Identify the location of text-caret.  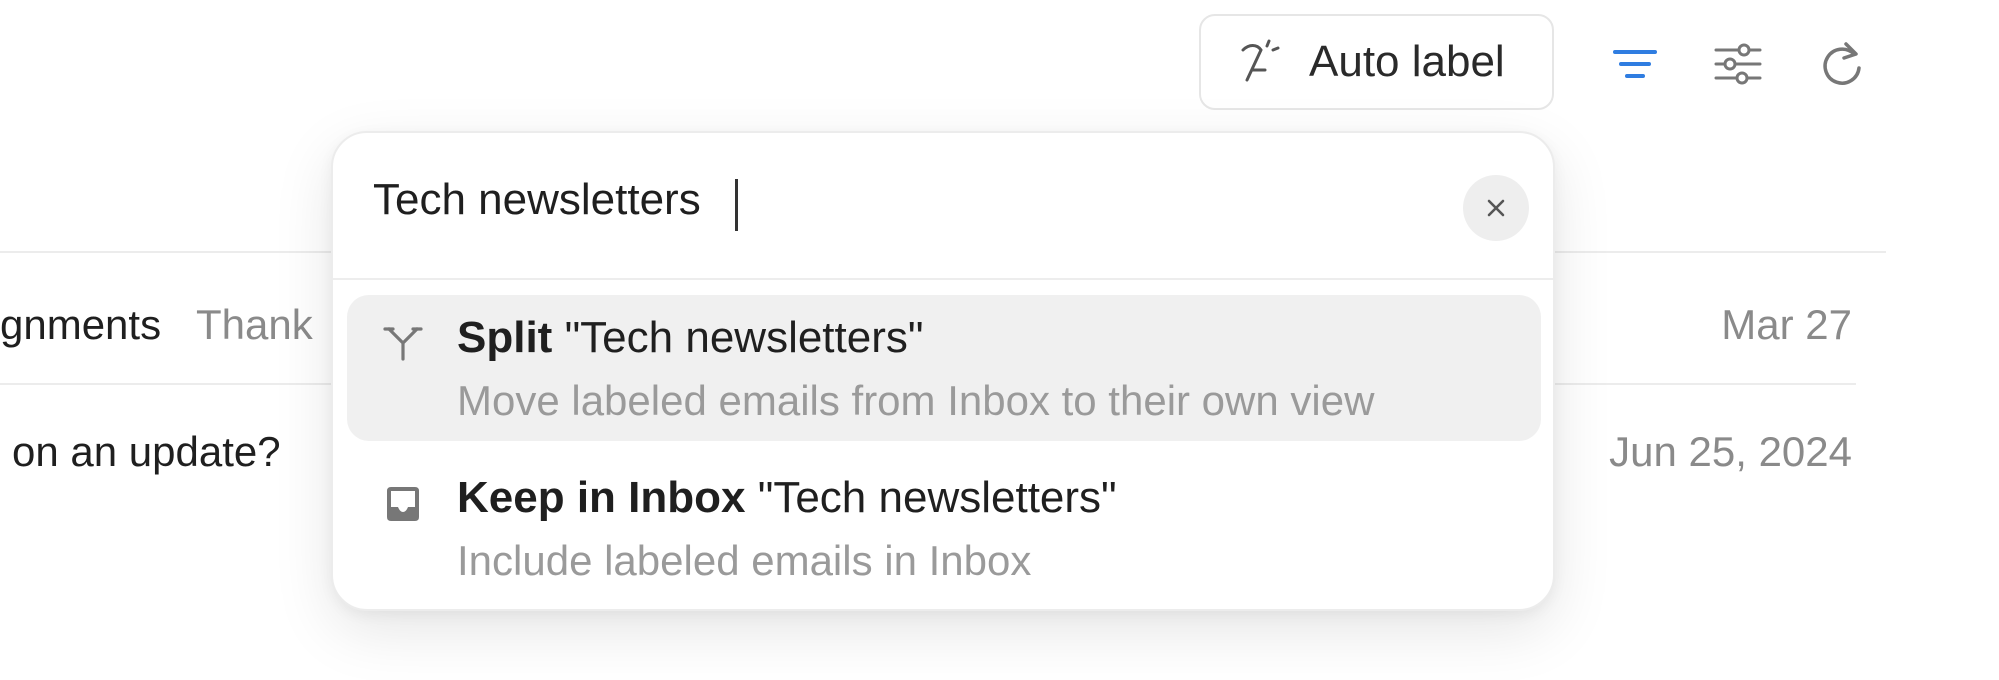
(736, 205).